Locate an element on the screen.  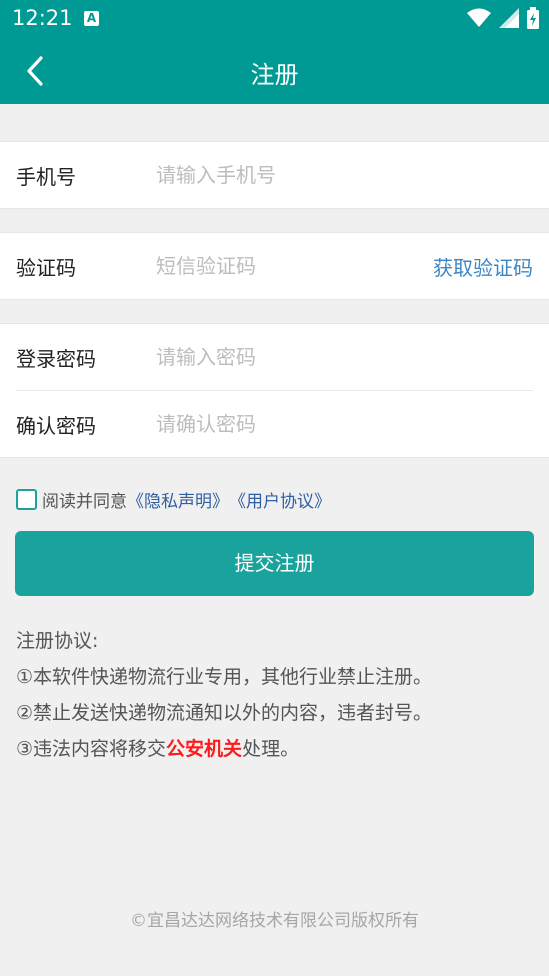
notes-item-1: ①本软件快递物流行业专用，其他行业禁止注册。 is located at coordinates (224, 677).